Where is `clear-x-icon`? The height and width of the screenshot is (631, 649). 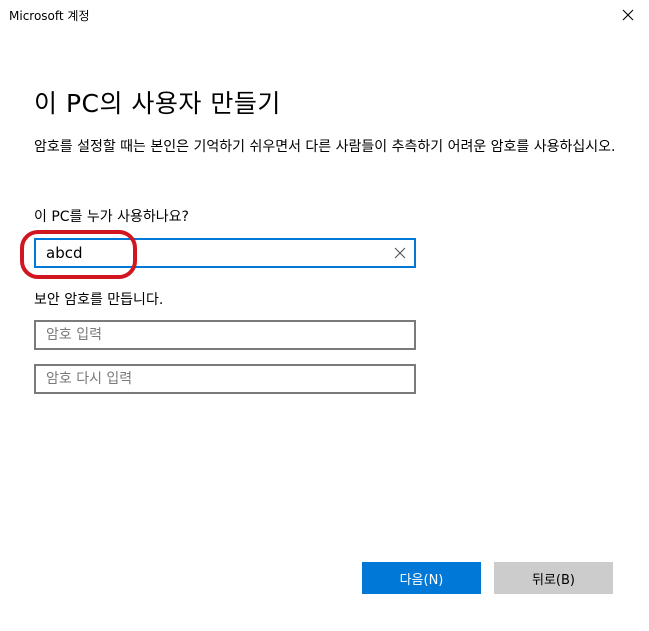 clear-x-icon is located at coordinates (400, 253).